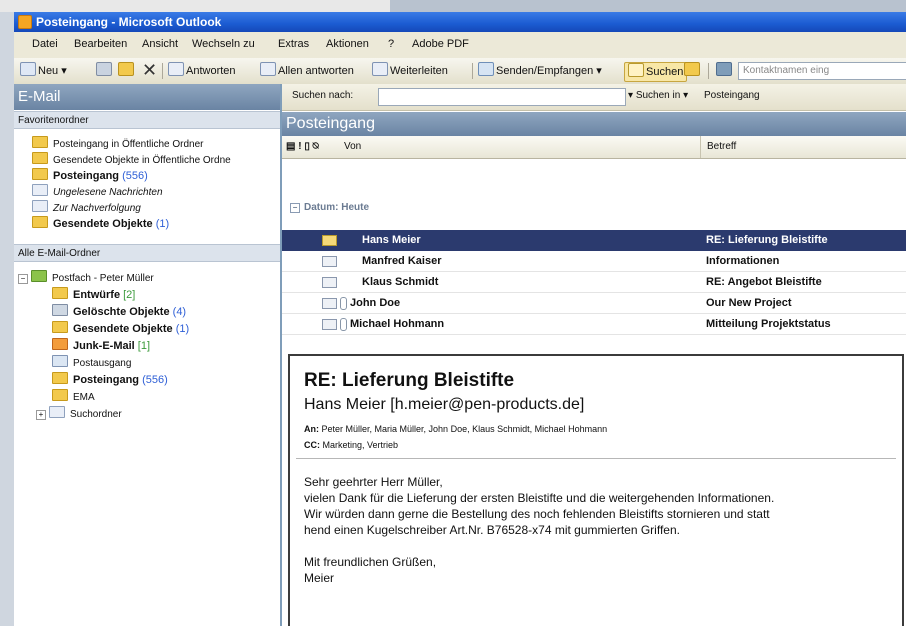 The width and height of the screenshot is (906, 626). Describe the element at coordinates (41, 415) in the screenshot. I see `expand-icon: +` at that location.